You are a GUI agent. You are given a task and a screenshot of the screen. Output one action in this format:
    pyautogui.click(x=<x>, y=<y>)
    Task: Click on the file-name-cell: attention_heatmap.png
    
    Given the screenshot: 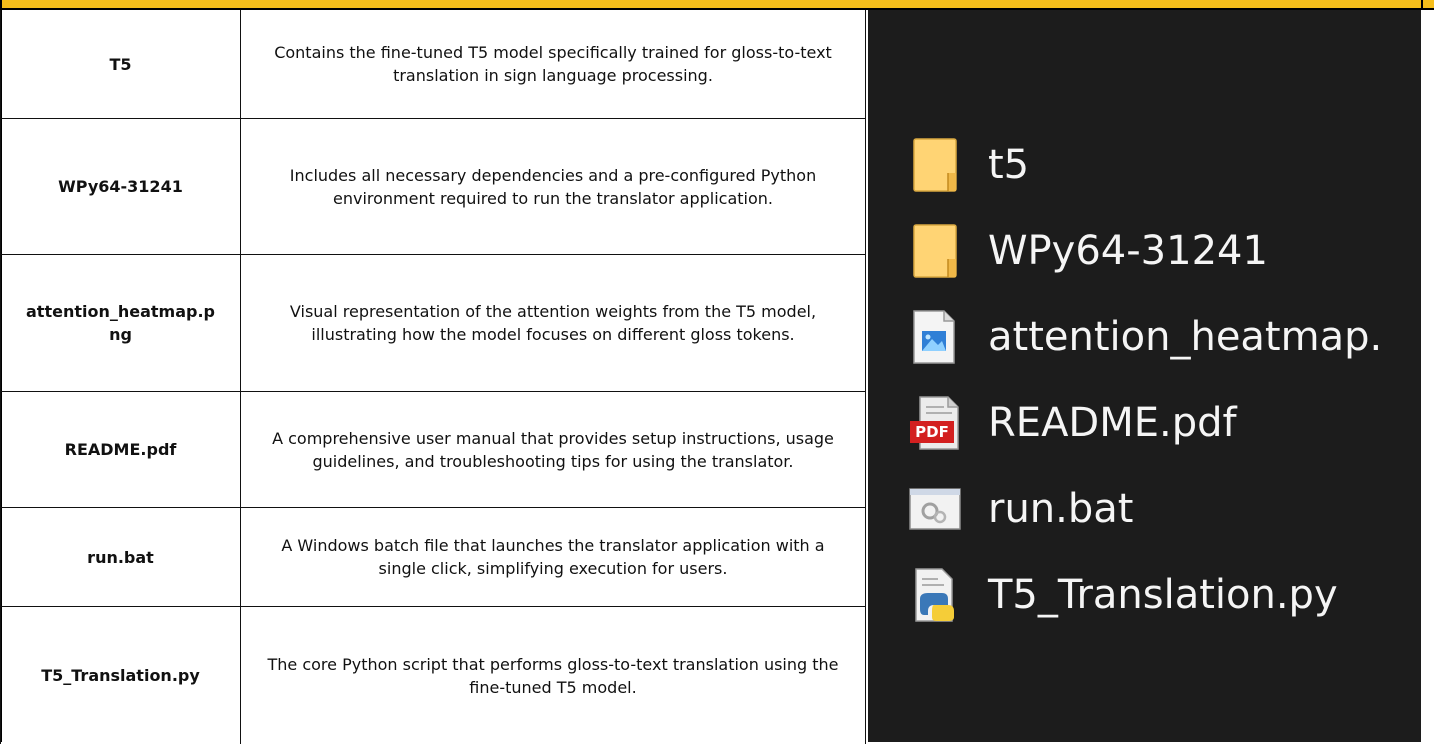 What is the action you would take?
    pyautogui.click(x=121, y=323)
    